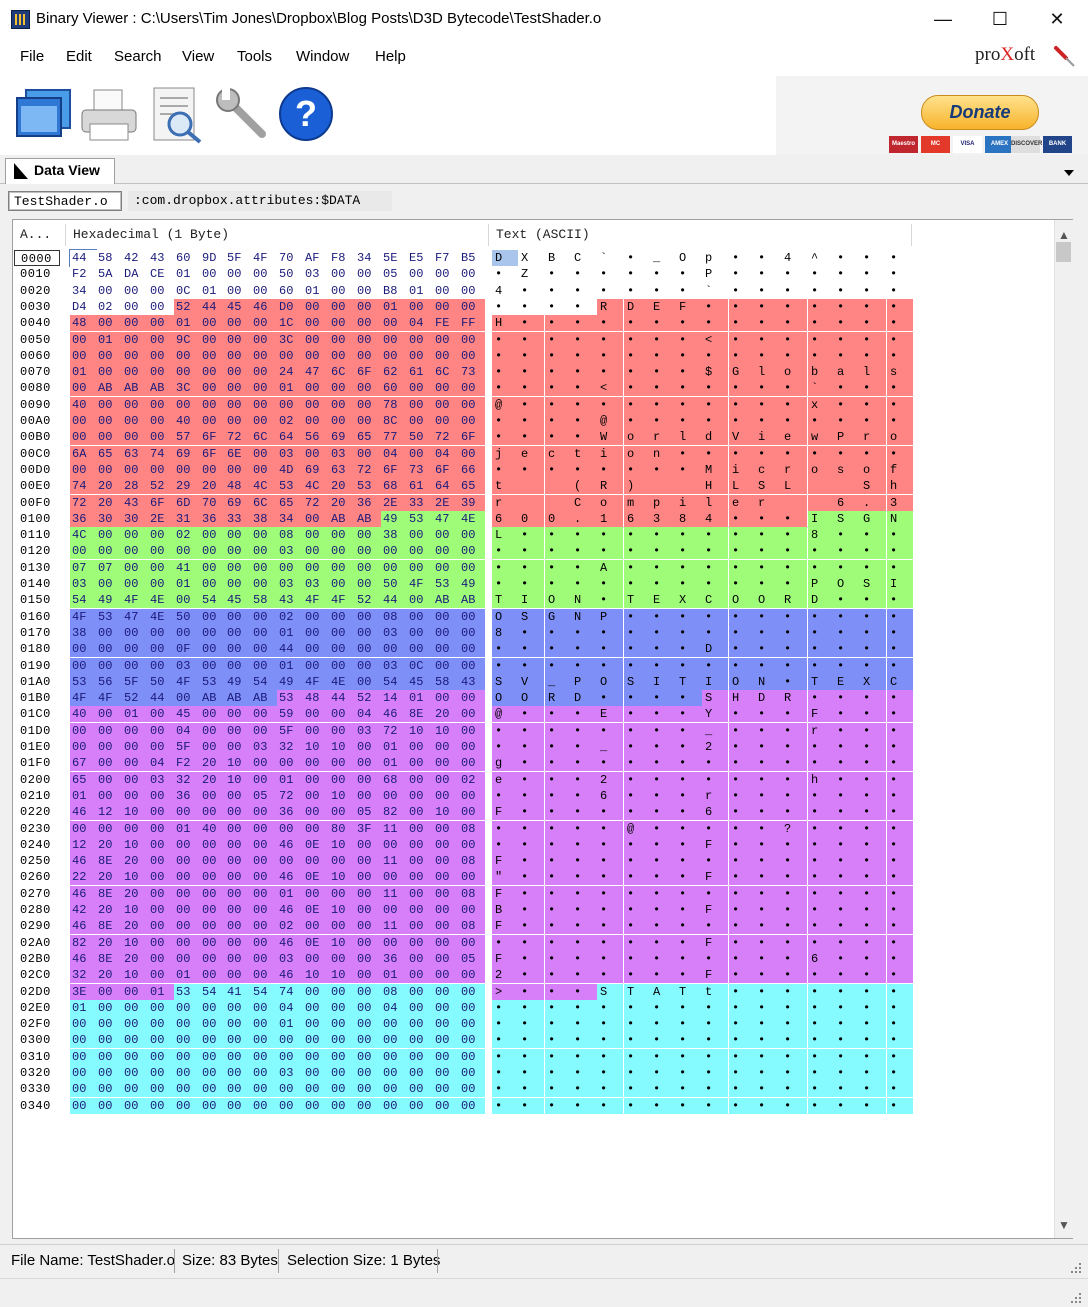 The height and width of the screenshot is (1307, 1088). Describe the element at coordinates (83, 992) in the screenshot. I see `hex-byte-cell: 3E` at that location.